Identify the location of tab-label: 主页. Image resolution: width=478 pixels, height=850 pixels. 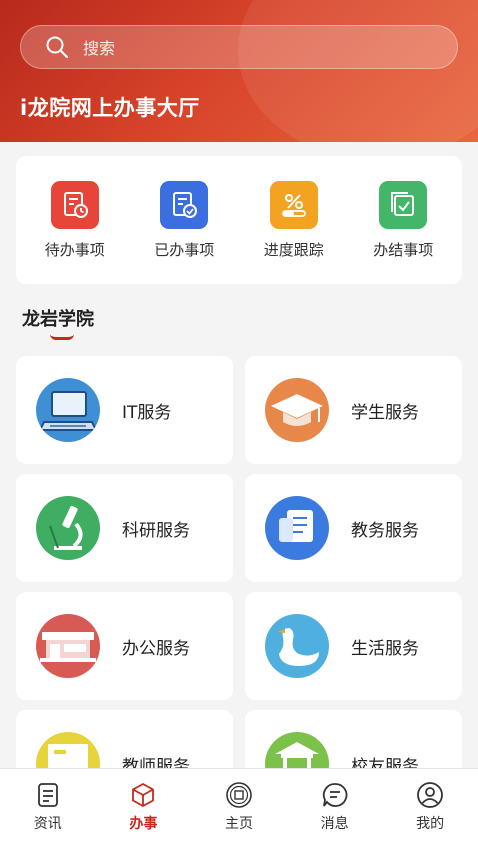
(238, 824).